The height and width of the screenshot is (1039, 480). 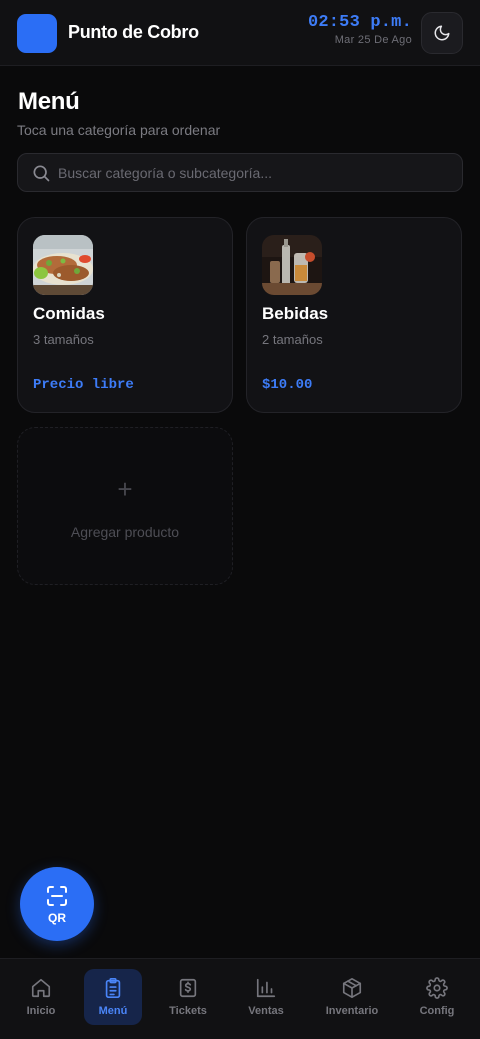 I want to click on theme-toggle-button, so click(x=442, y=33).